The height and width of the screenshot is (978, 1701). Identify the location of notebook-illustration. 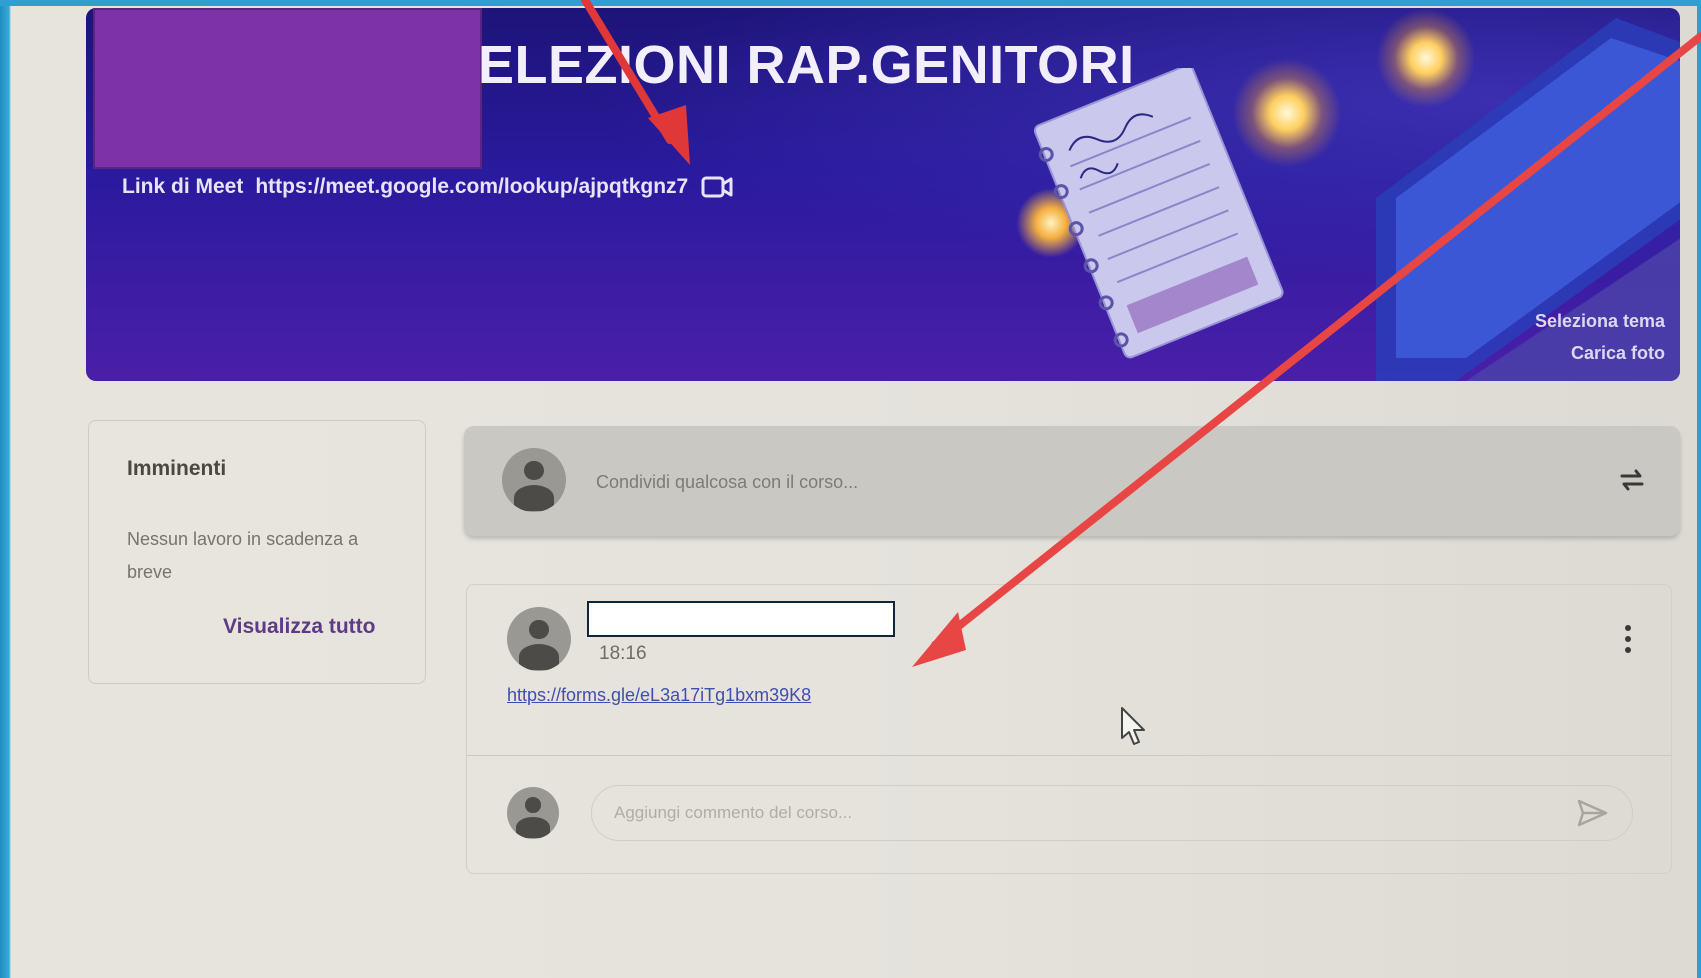
(1158, 213).